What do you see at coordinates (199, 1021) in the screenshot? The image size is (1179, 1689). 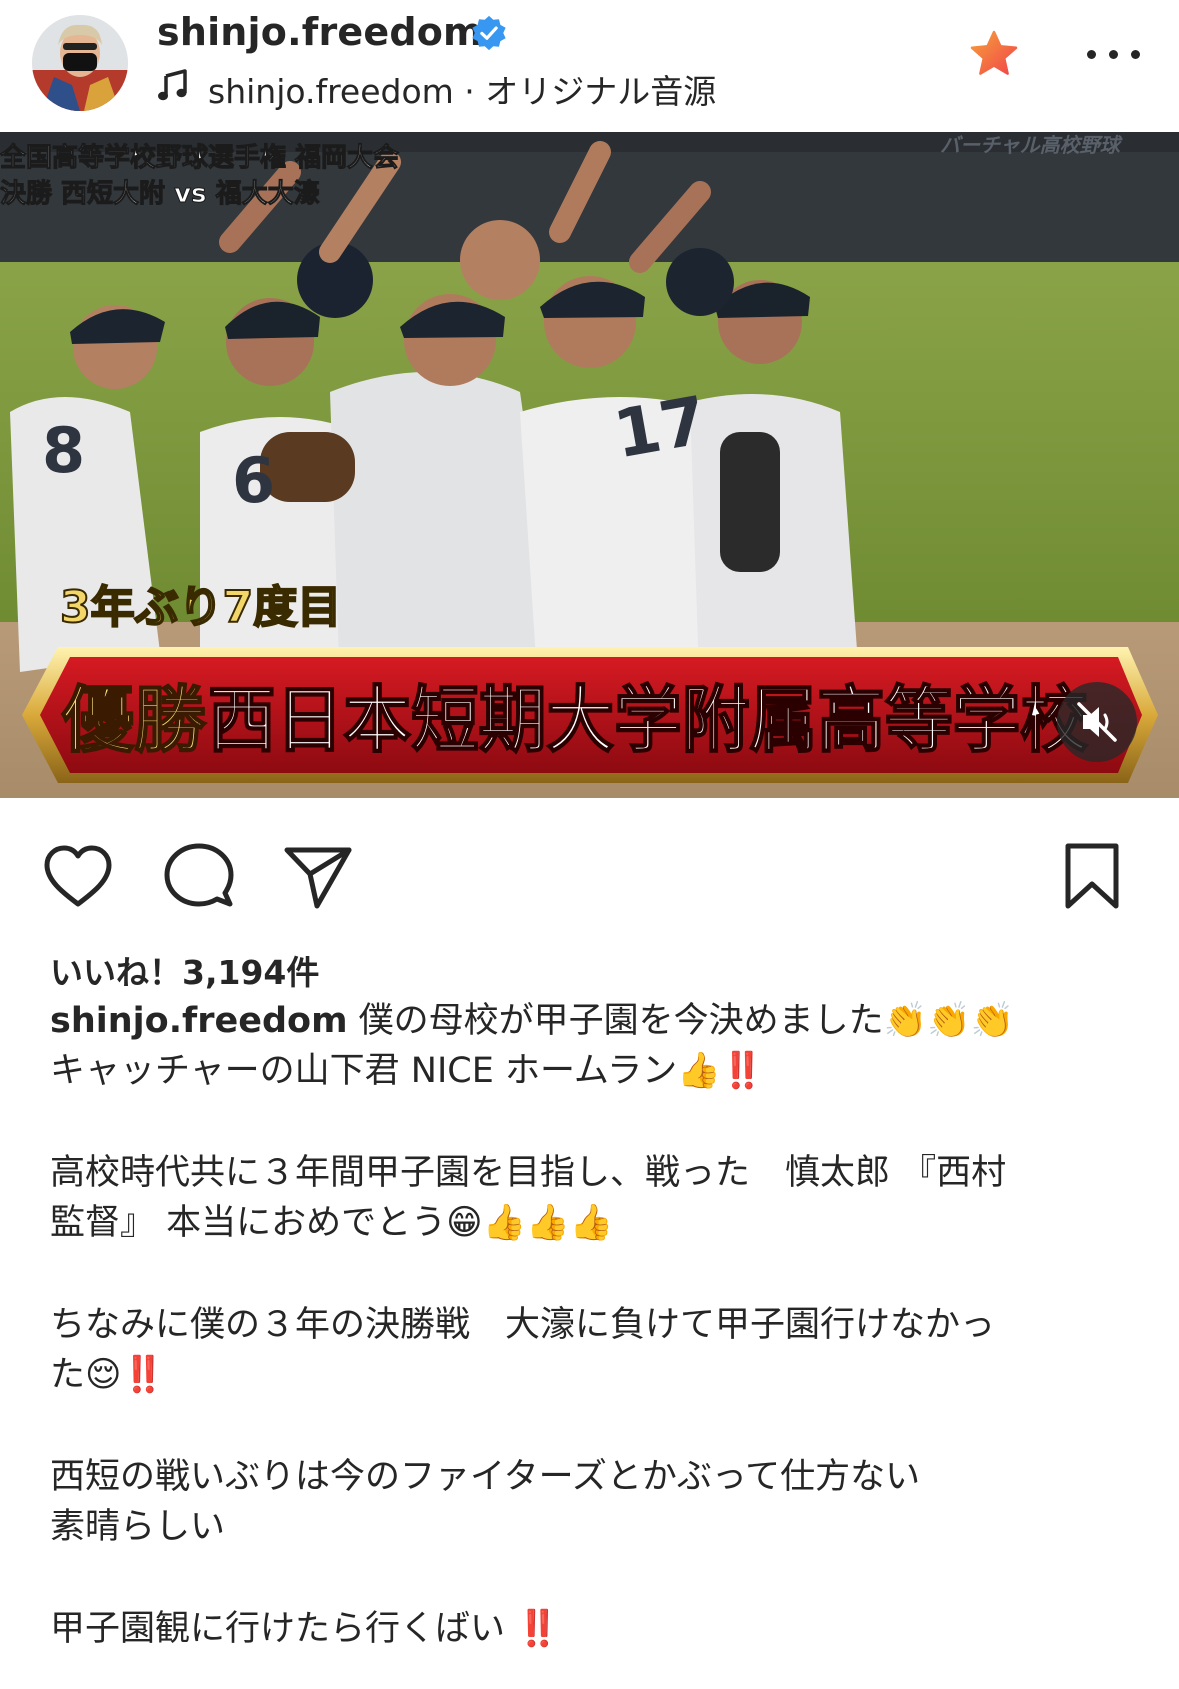 I see `caption-username: shinjo.freedom` at bounding box center [199, 1021].